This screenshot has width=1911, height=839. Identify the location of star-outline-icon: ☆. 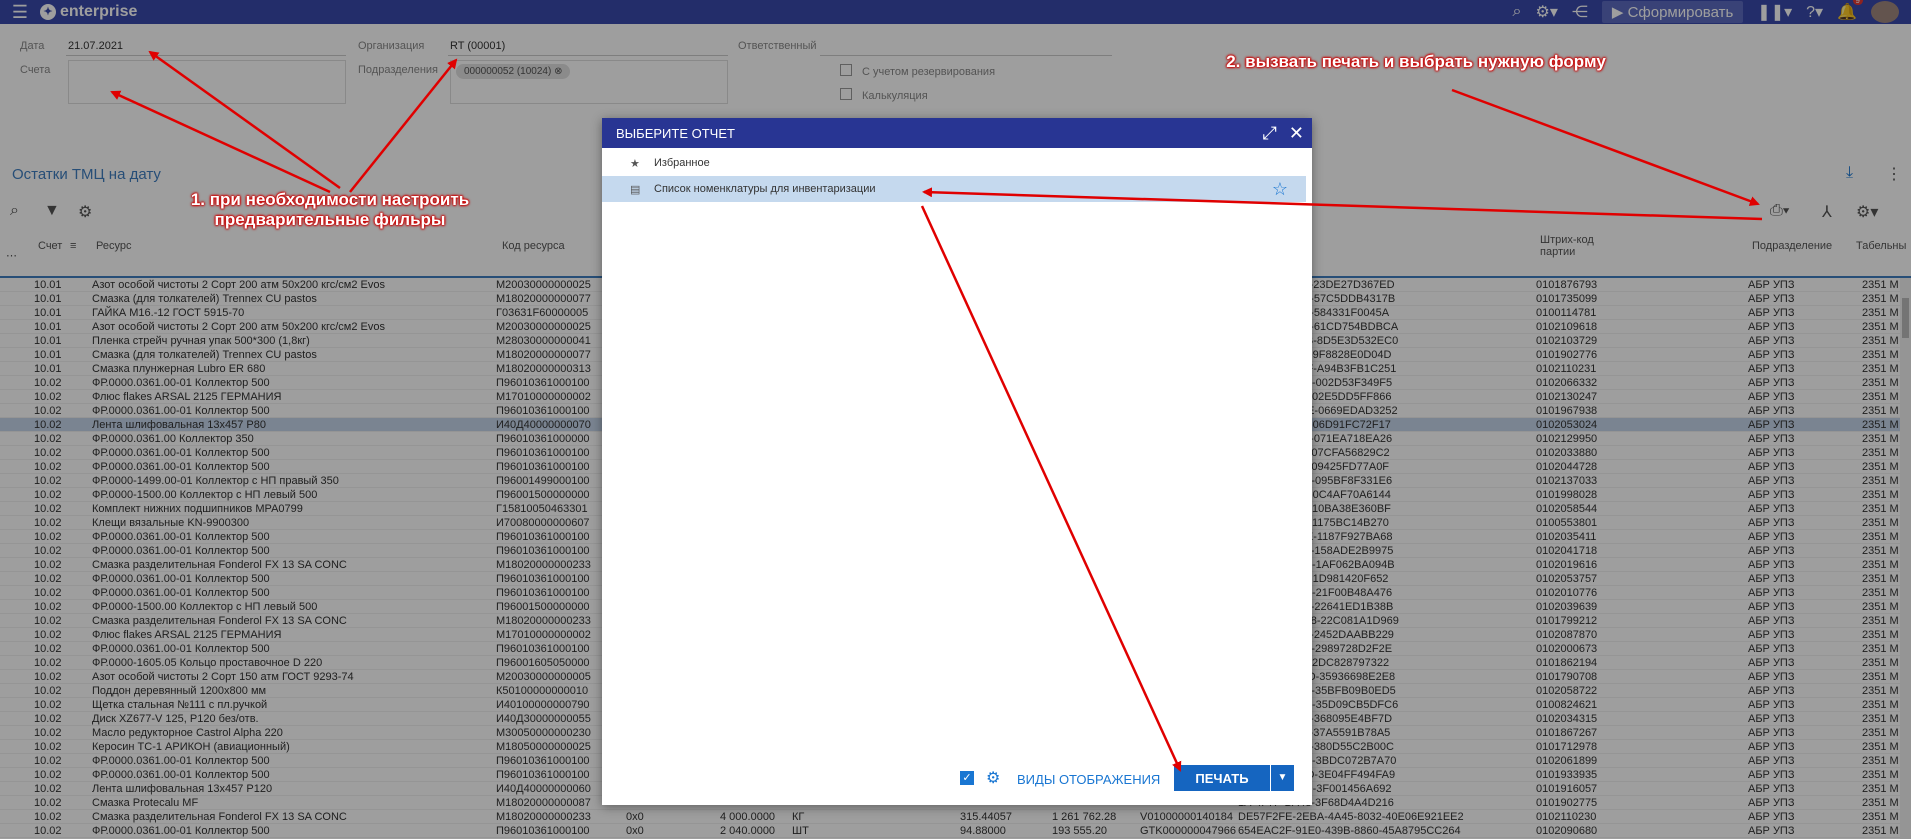
(1280, 189).